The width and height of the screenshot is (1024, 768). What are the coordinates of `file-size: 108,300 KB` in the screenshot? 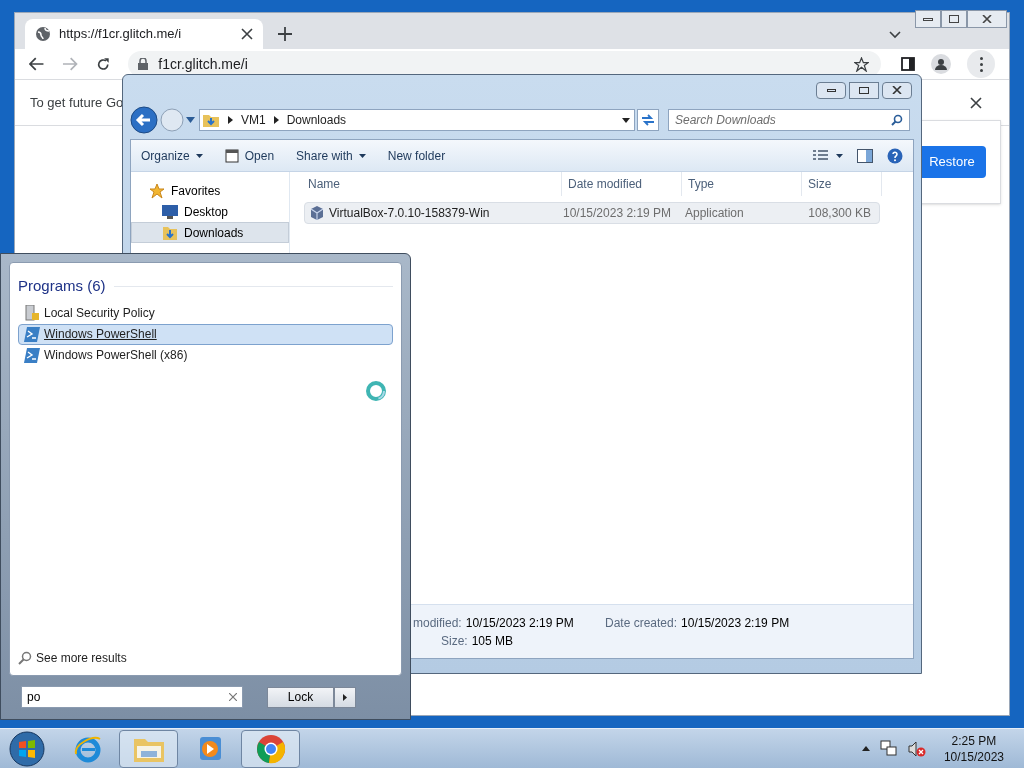 It's located at (839, 213).